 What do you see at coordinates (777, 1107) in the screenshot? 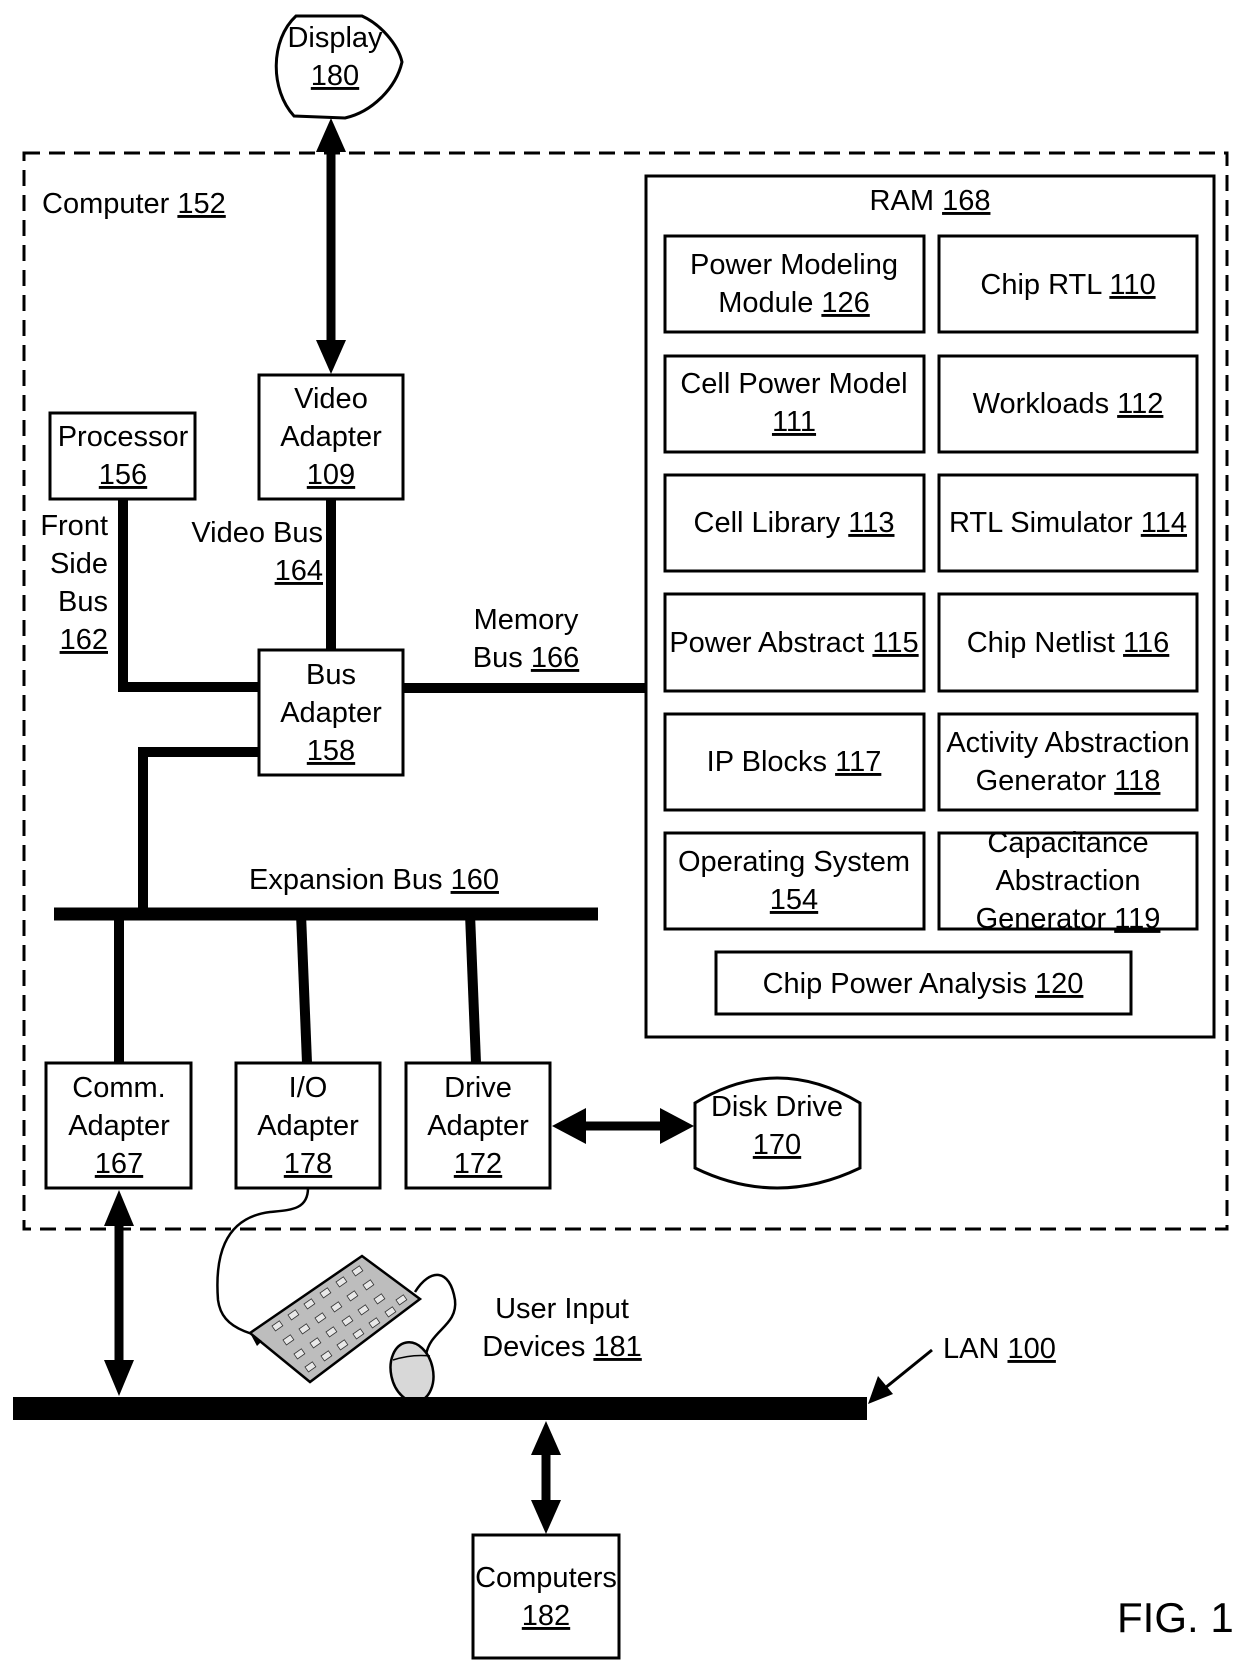
I see `svg-text: Disk Drive` at bounding box center [777, 1107].